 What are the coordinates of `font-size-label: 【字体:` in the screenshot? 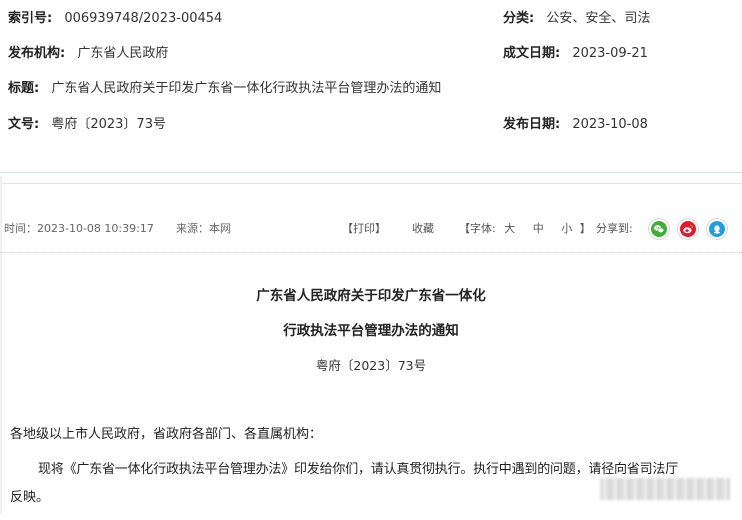 It's located at (477, 228).